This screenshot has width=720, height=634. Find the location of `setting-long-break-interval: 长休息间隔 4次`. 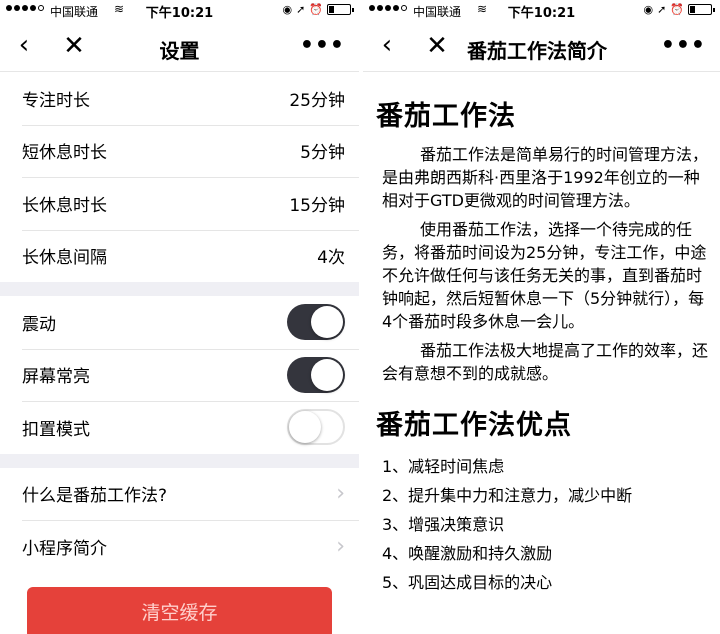

setting-long-break-interval: 长休息间隔 4次 is located at coordinates (179, 256).